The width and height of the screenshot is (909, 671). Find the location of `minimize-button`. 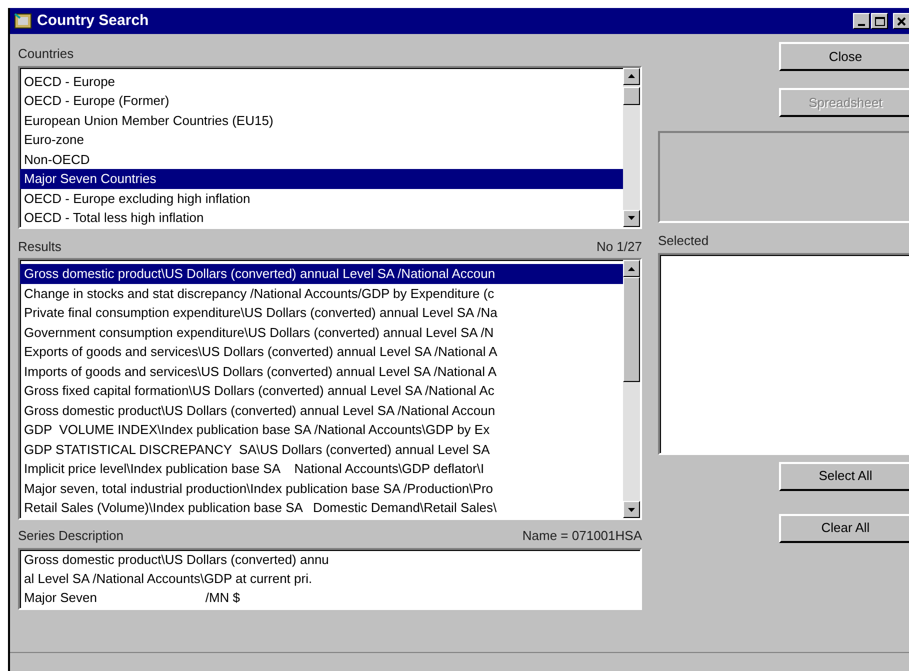

minimize-button is located at coordinates (861, 21).